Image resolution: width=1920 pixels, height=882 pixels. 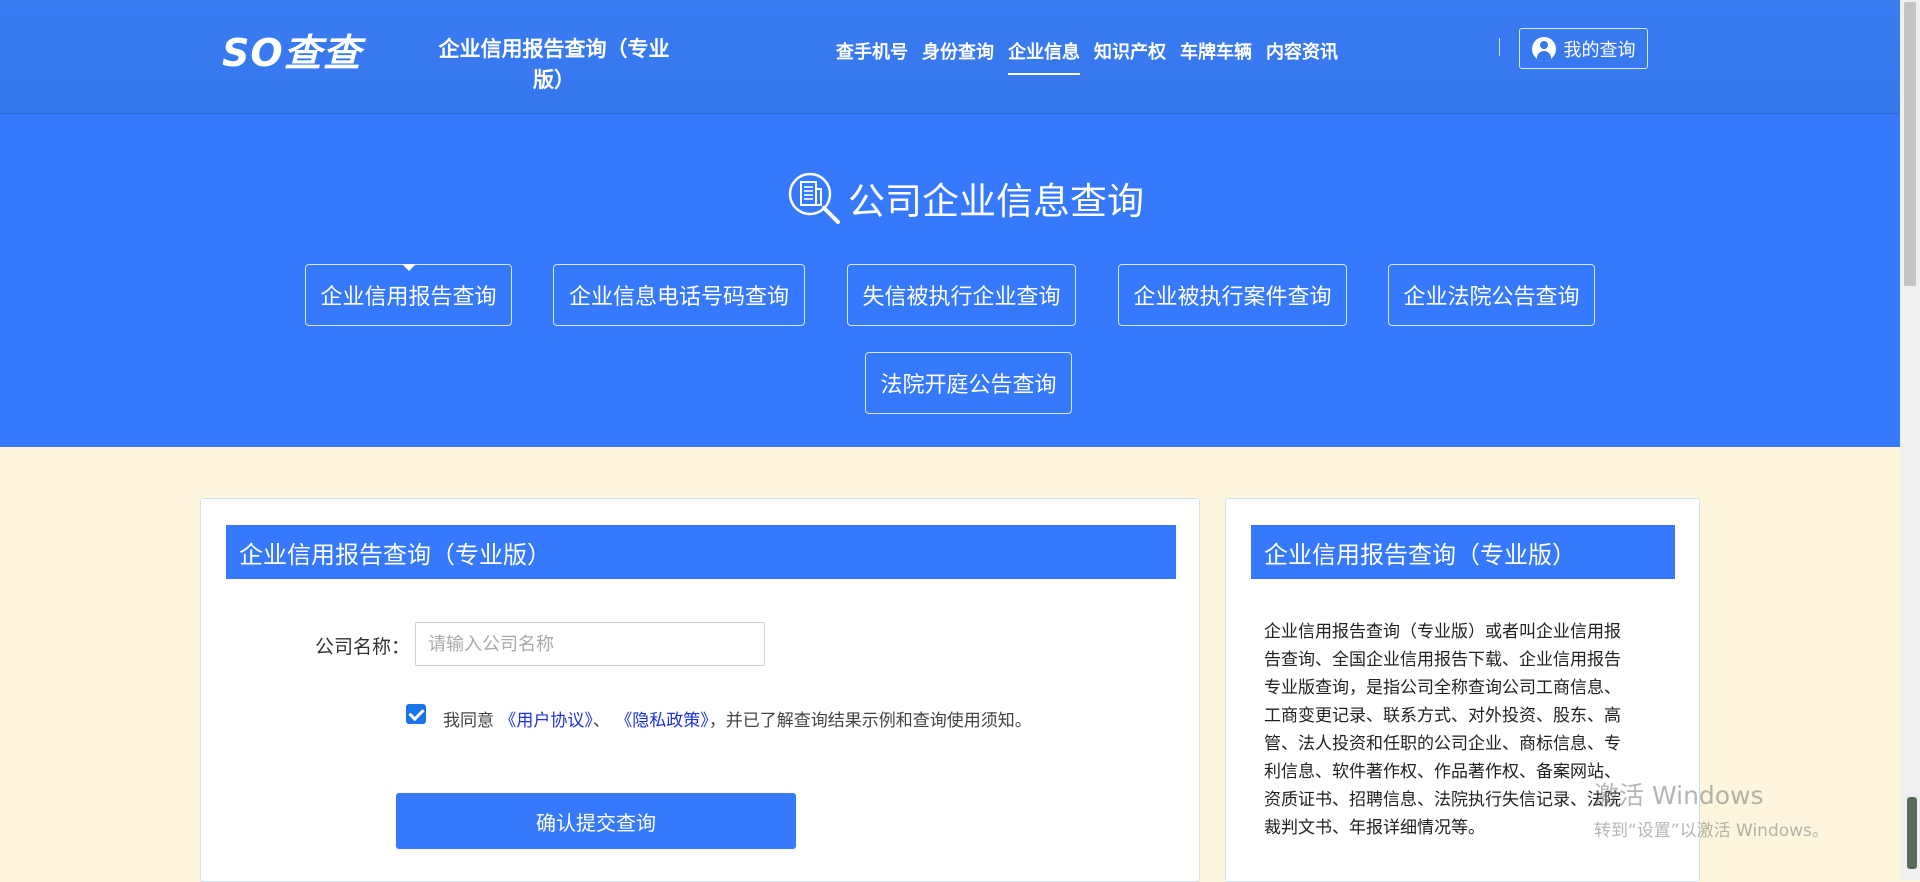 I want to click on main-nav: 查手机号 身份查询 企业信息 知识产权 车牌车辆 内容资讯, so click(x=1087, y=56).